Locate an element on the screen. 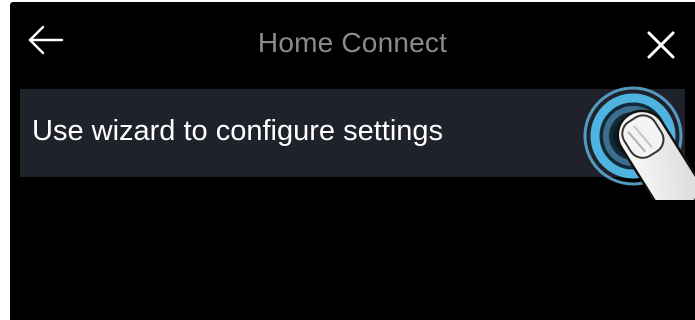  close-button is located at coordinates (661, 45).